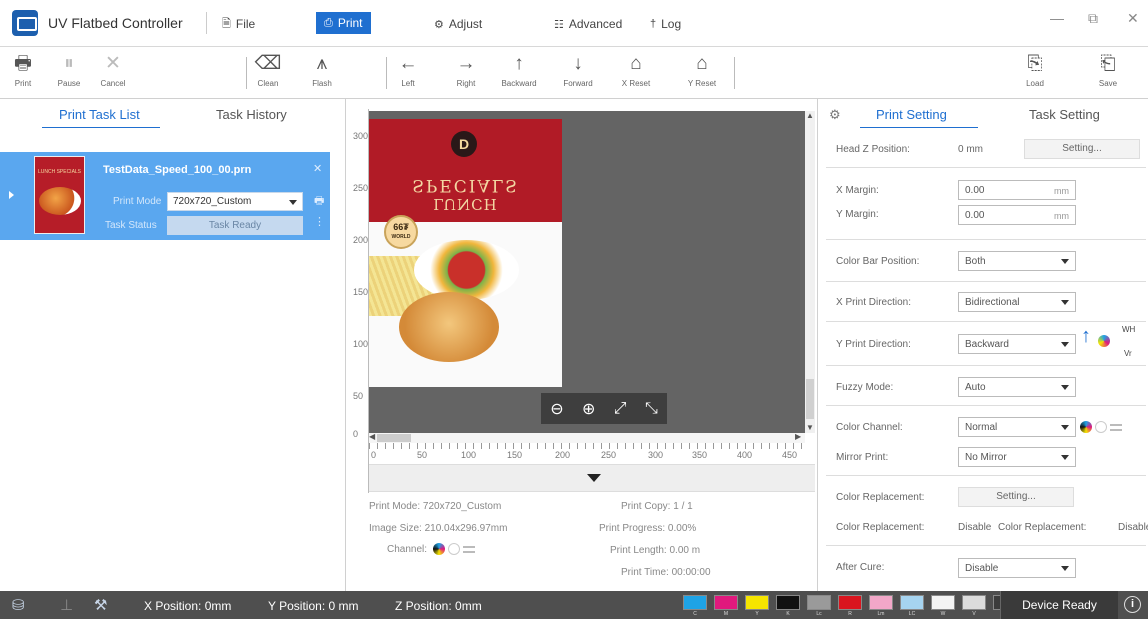 The image size is (1148, 619). What do you see at coordinates (358, 313) in the screenshot?
I see `vertical-ruler: 300 250 200 150 100 50 0` at bounding box center [358, 313].